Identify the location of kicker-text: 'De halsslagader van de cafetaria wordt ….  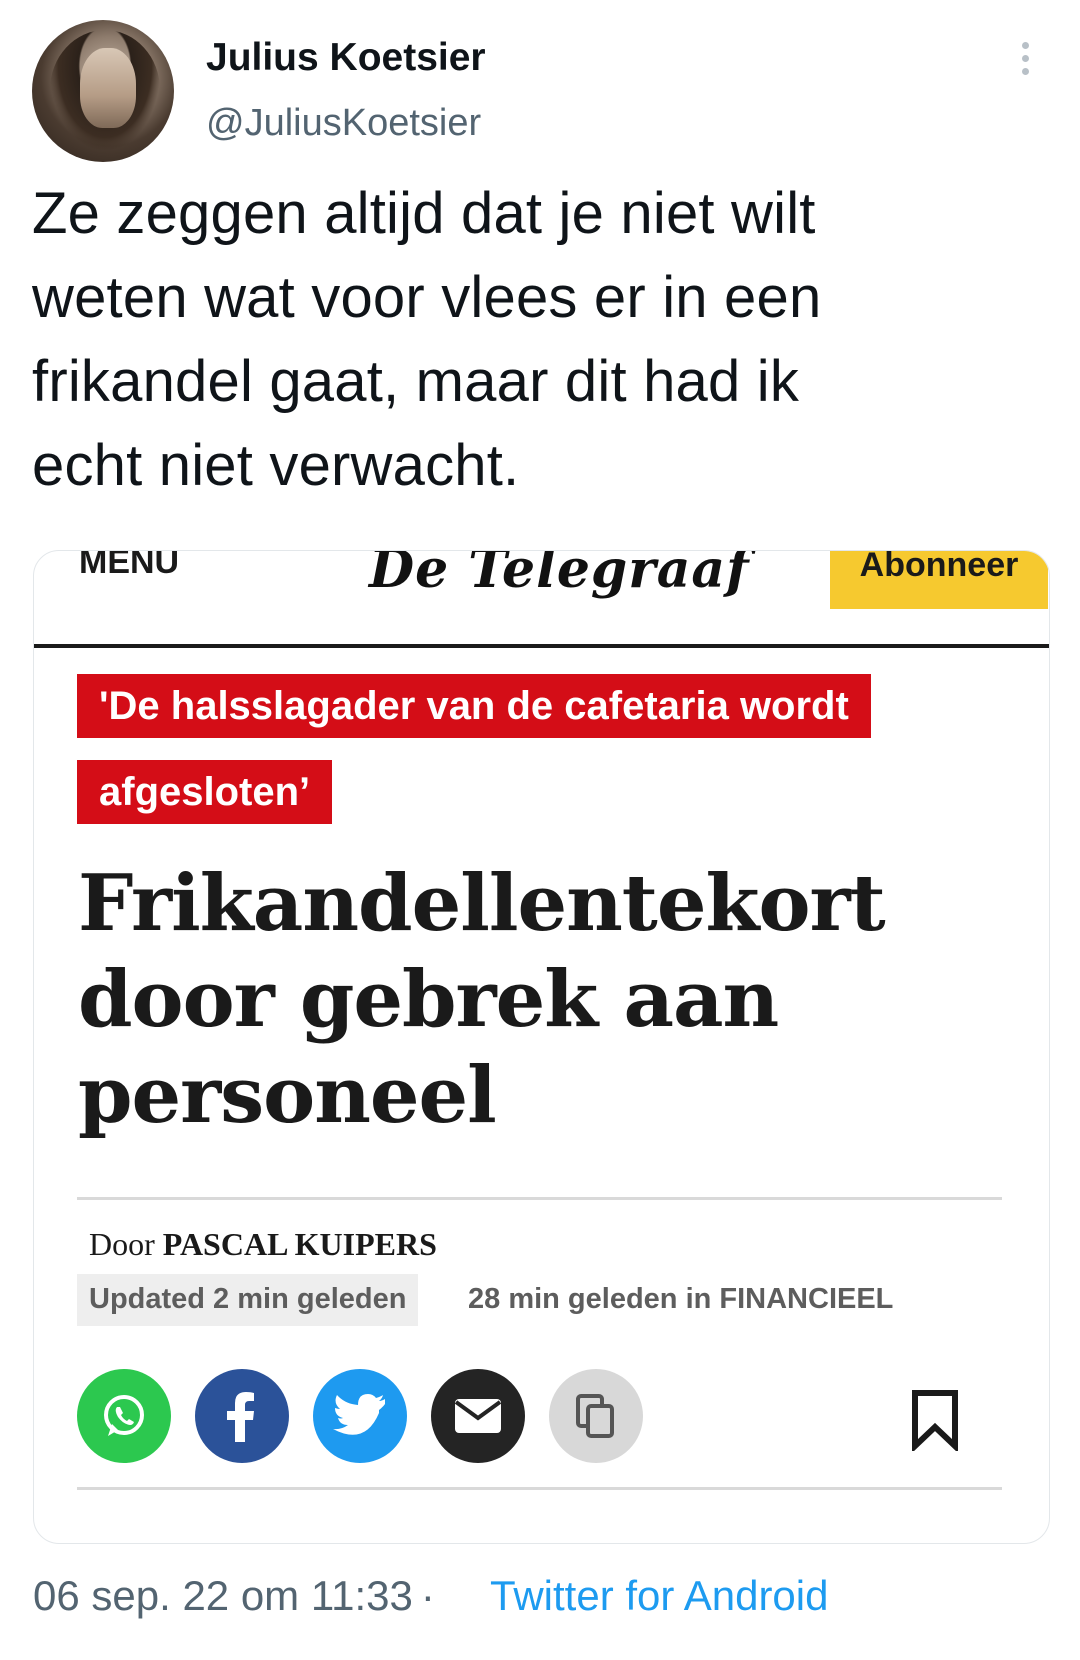
(474, 749).